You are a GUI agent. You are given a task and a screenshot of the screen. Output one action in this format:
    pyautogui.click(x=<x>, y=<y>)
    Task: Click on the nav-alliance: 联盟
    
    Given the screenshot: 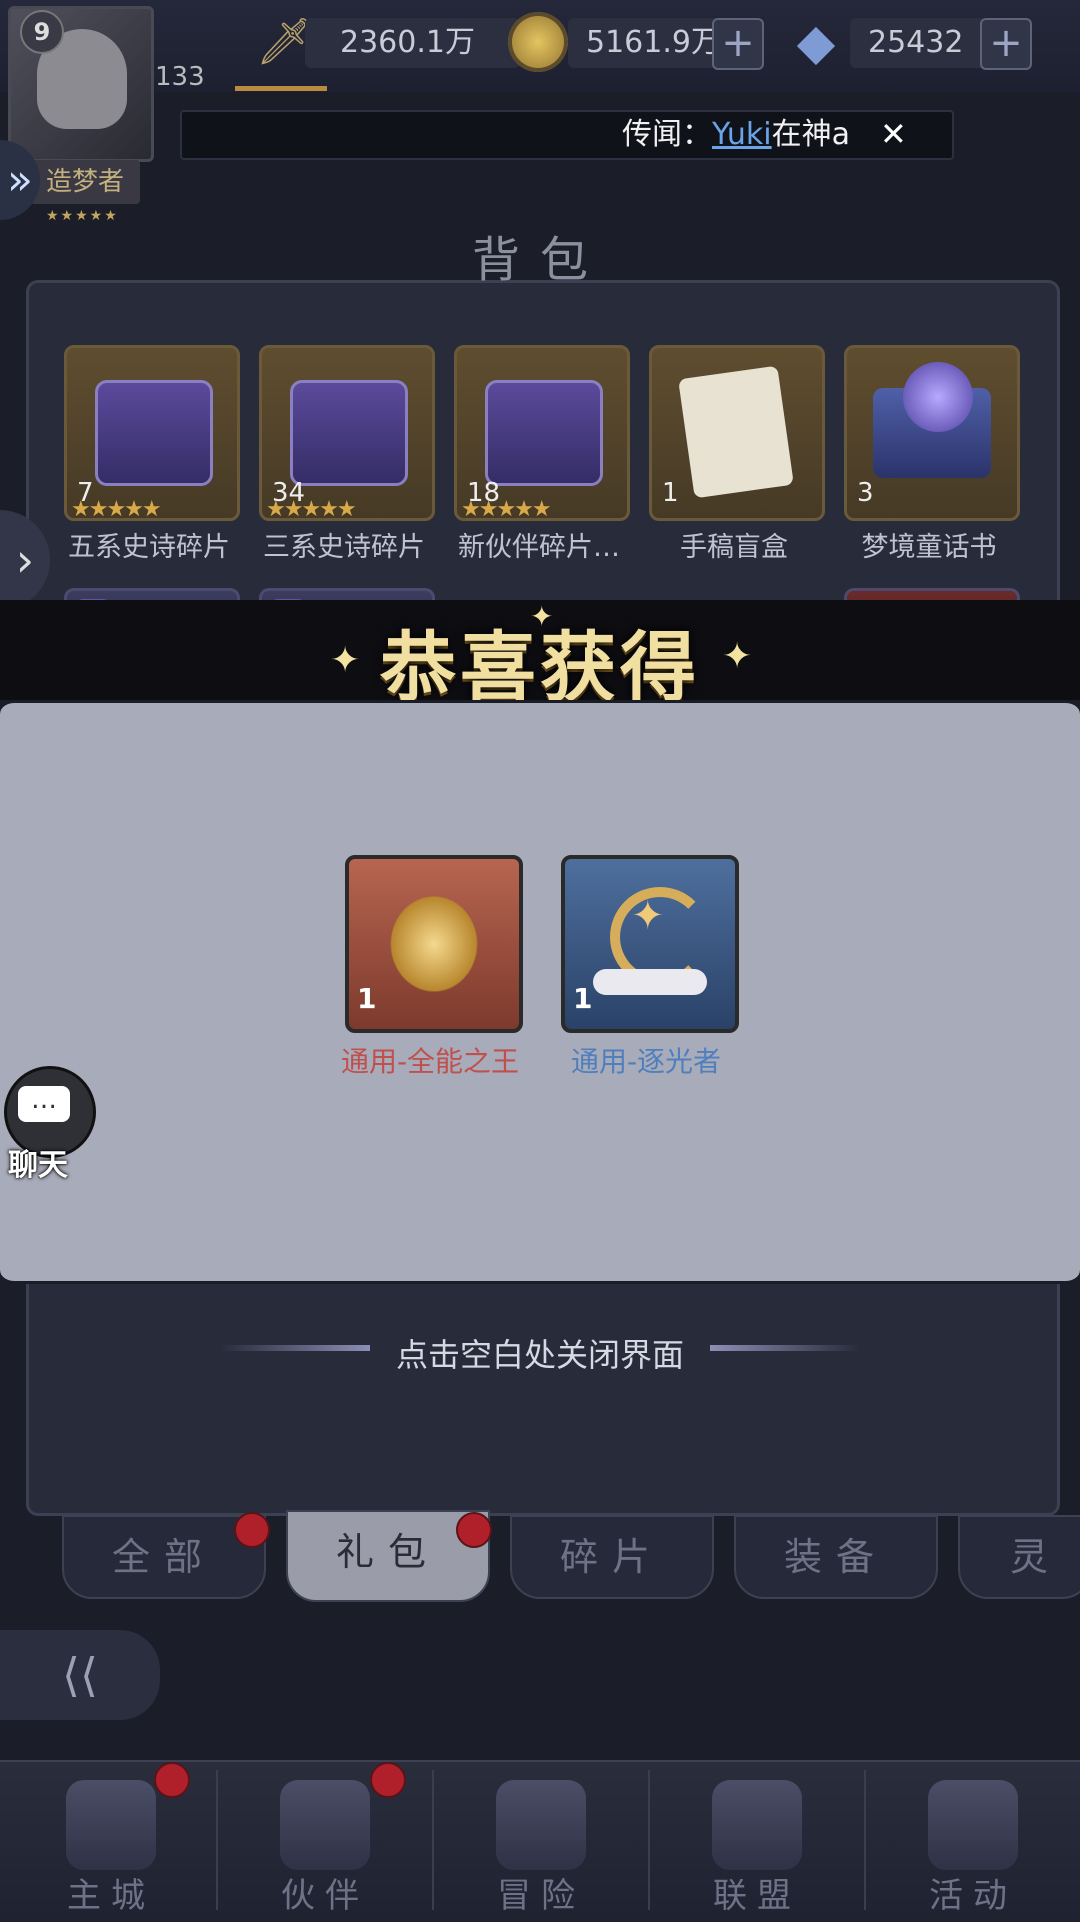 What is the action you would take?
    pyautogui.click(x=757, y=1840)
    